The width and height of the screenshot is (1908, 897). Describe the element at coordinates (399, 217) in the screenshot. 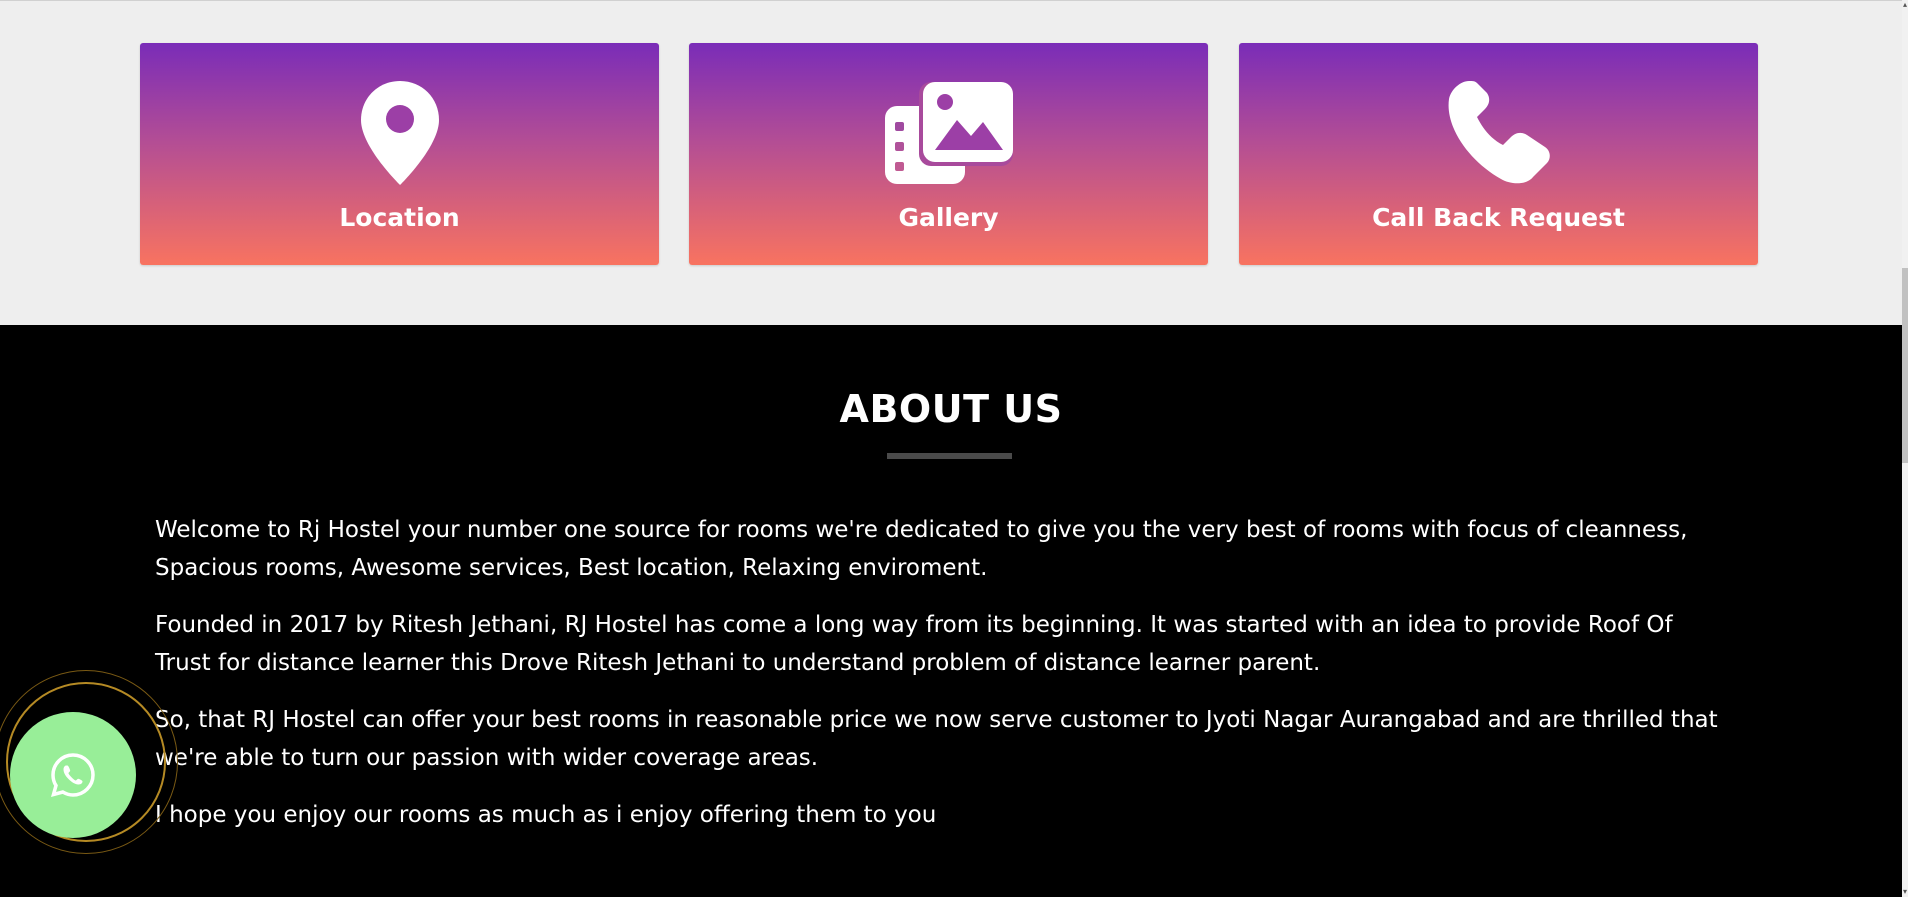

I see `location-label: Location` at that location.